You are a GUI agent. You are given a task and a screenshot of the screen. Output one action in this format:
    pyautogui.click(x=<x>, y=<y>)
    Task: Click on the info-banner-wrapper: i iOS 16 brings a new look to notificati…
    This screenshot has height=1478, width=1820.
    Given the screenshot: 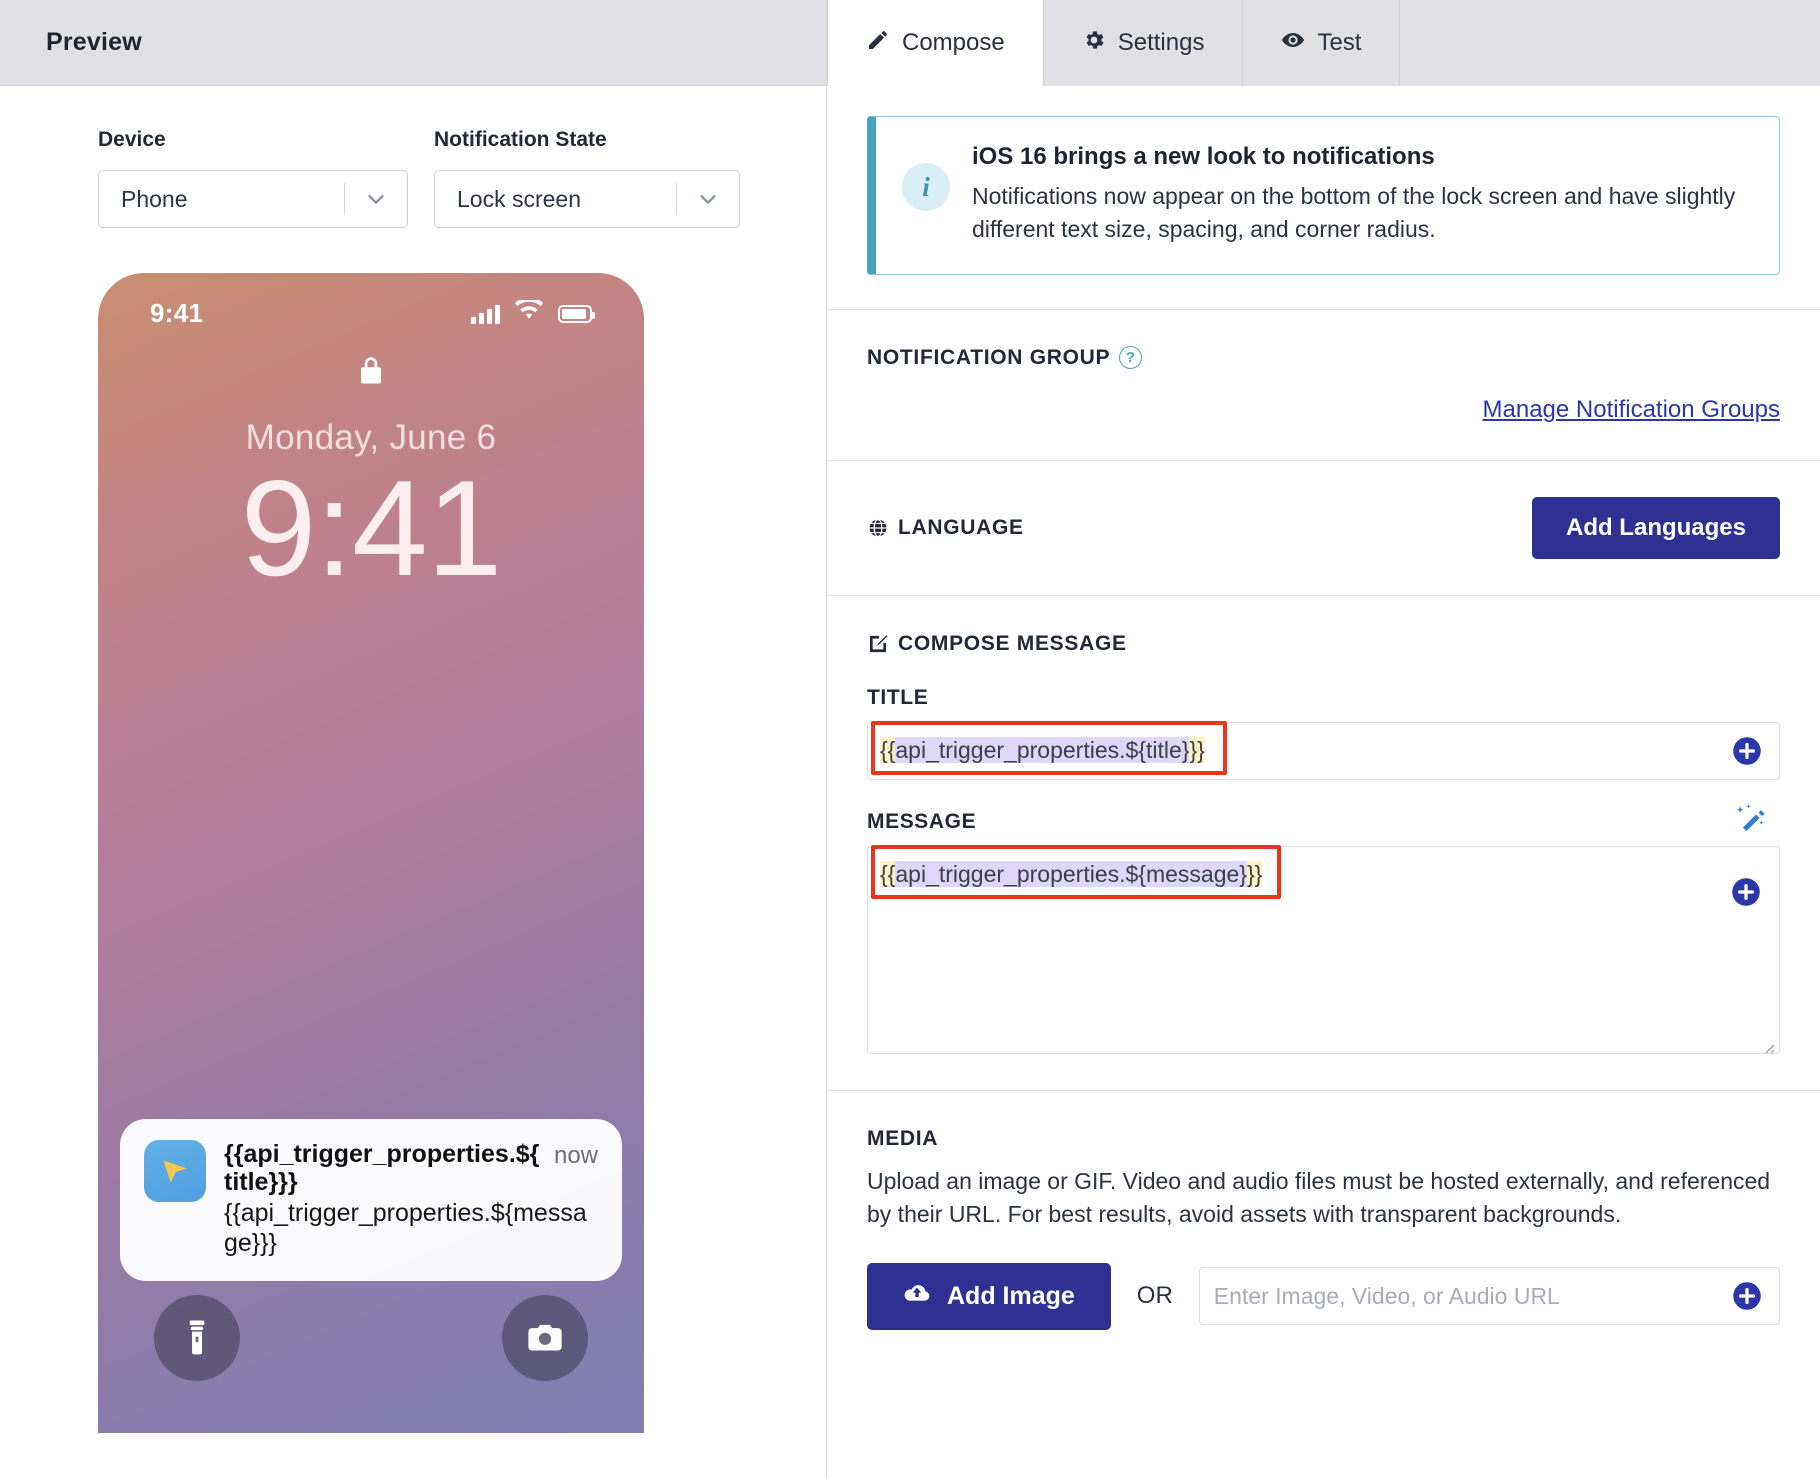 What is the action you would take?
    pyautogui.click(x=1323, y=197)
    